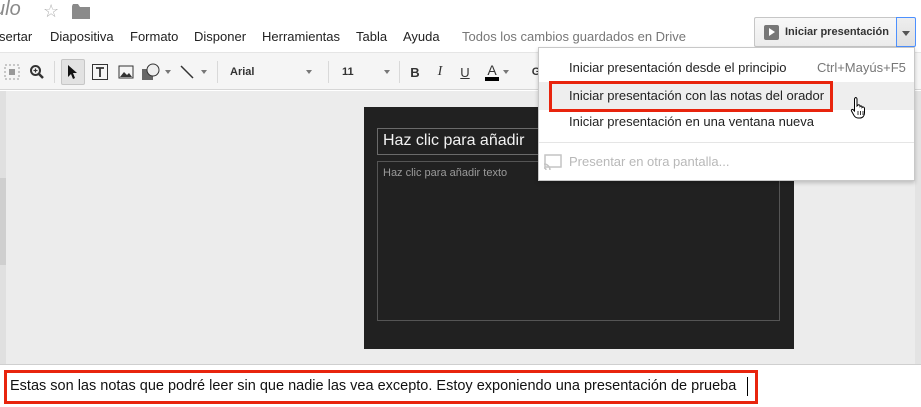 This screenshot has width=921, height=407. I want to click on font-family-select: Arial, so click(273, 72).